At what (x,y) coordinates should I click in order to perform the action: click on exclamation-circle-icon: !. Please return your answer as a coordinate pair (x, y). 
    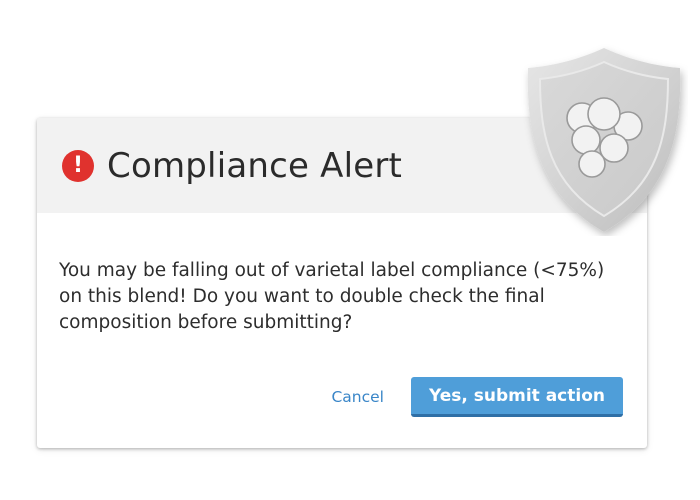
    Looking at the image, I should click on (78, 165).